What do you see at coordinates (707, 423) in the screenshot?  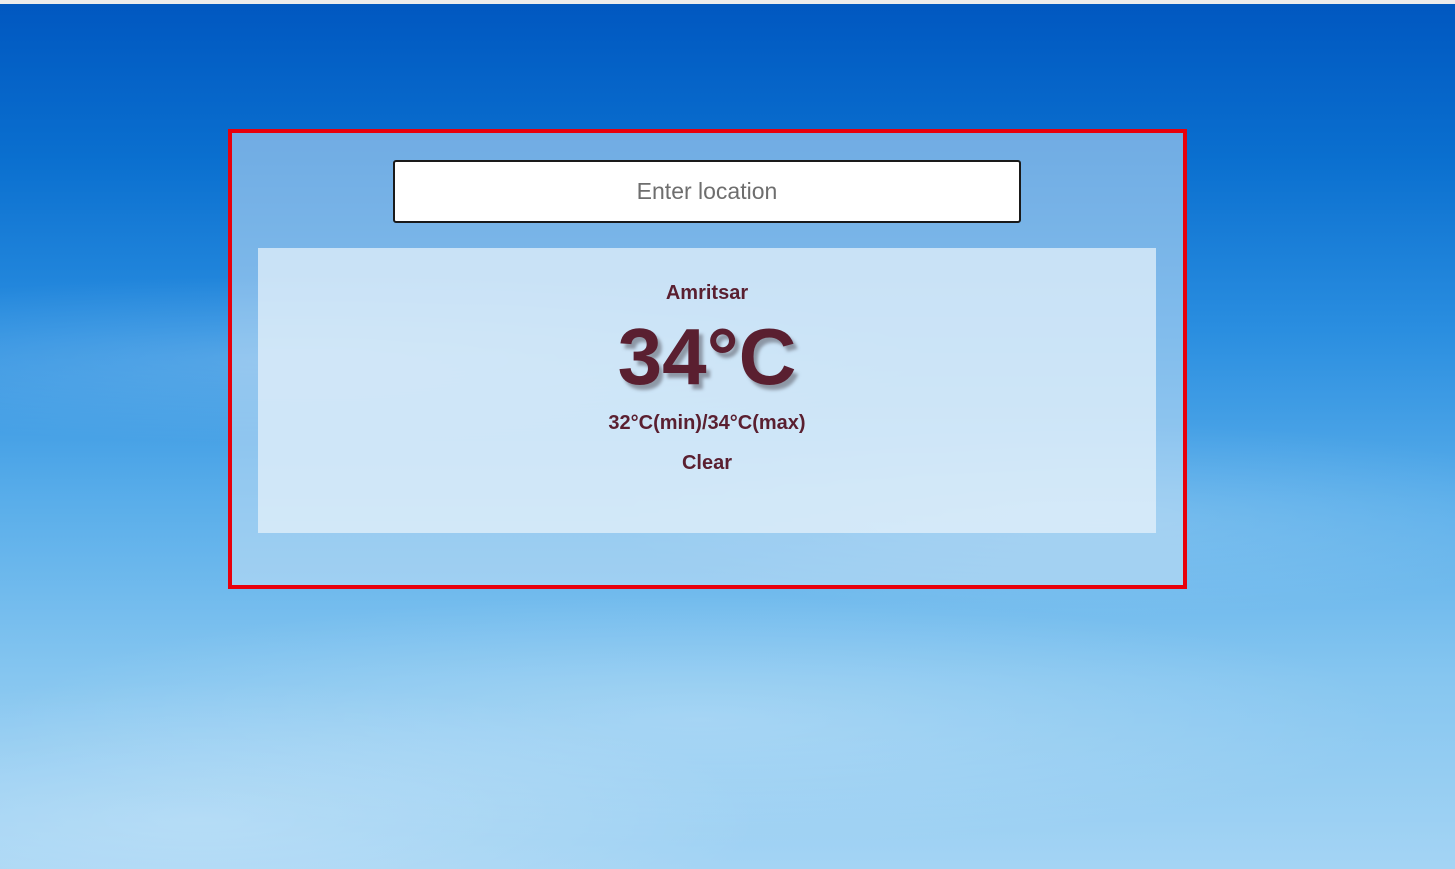 I see `min-max-temperature: 32°C(min)/34°C(max)` at bounding box center [707, 423].